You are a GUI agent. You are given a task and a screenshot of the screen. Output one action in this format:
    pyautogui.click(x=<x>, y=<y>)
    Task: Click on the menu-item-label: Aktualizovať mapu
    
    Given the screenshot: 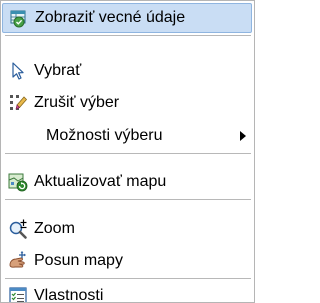 What is the action you would take?
    pyautogui.click(x=100, y=181)
    